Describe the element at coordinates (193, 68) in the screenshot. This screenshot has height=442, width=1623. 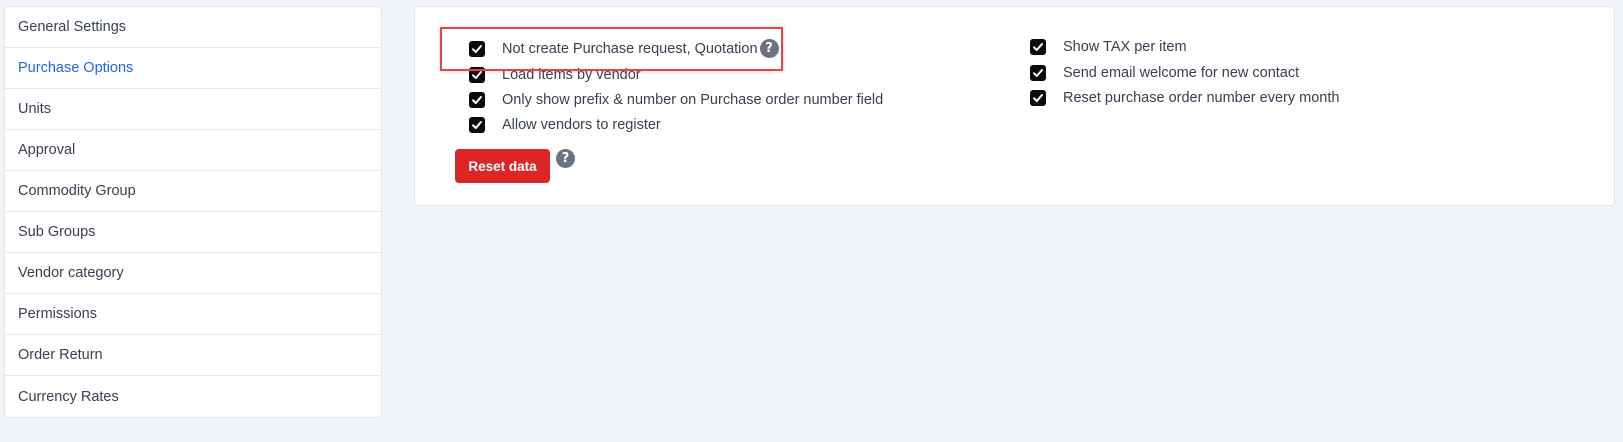
I see `sidebar-item-purchase-options: Purchase Options` at that location.